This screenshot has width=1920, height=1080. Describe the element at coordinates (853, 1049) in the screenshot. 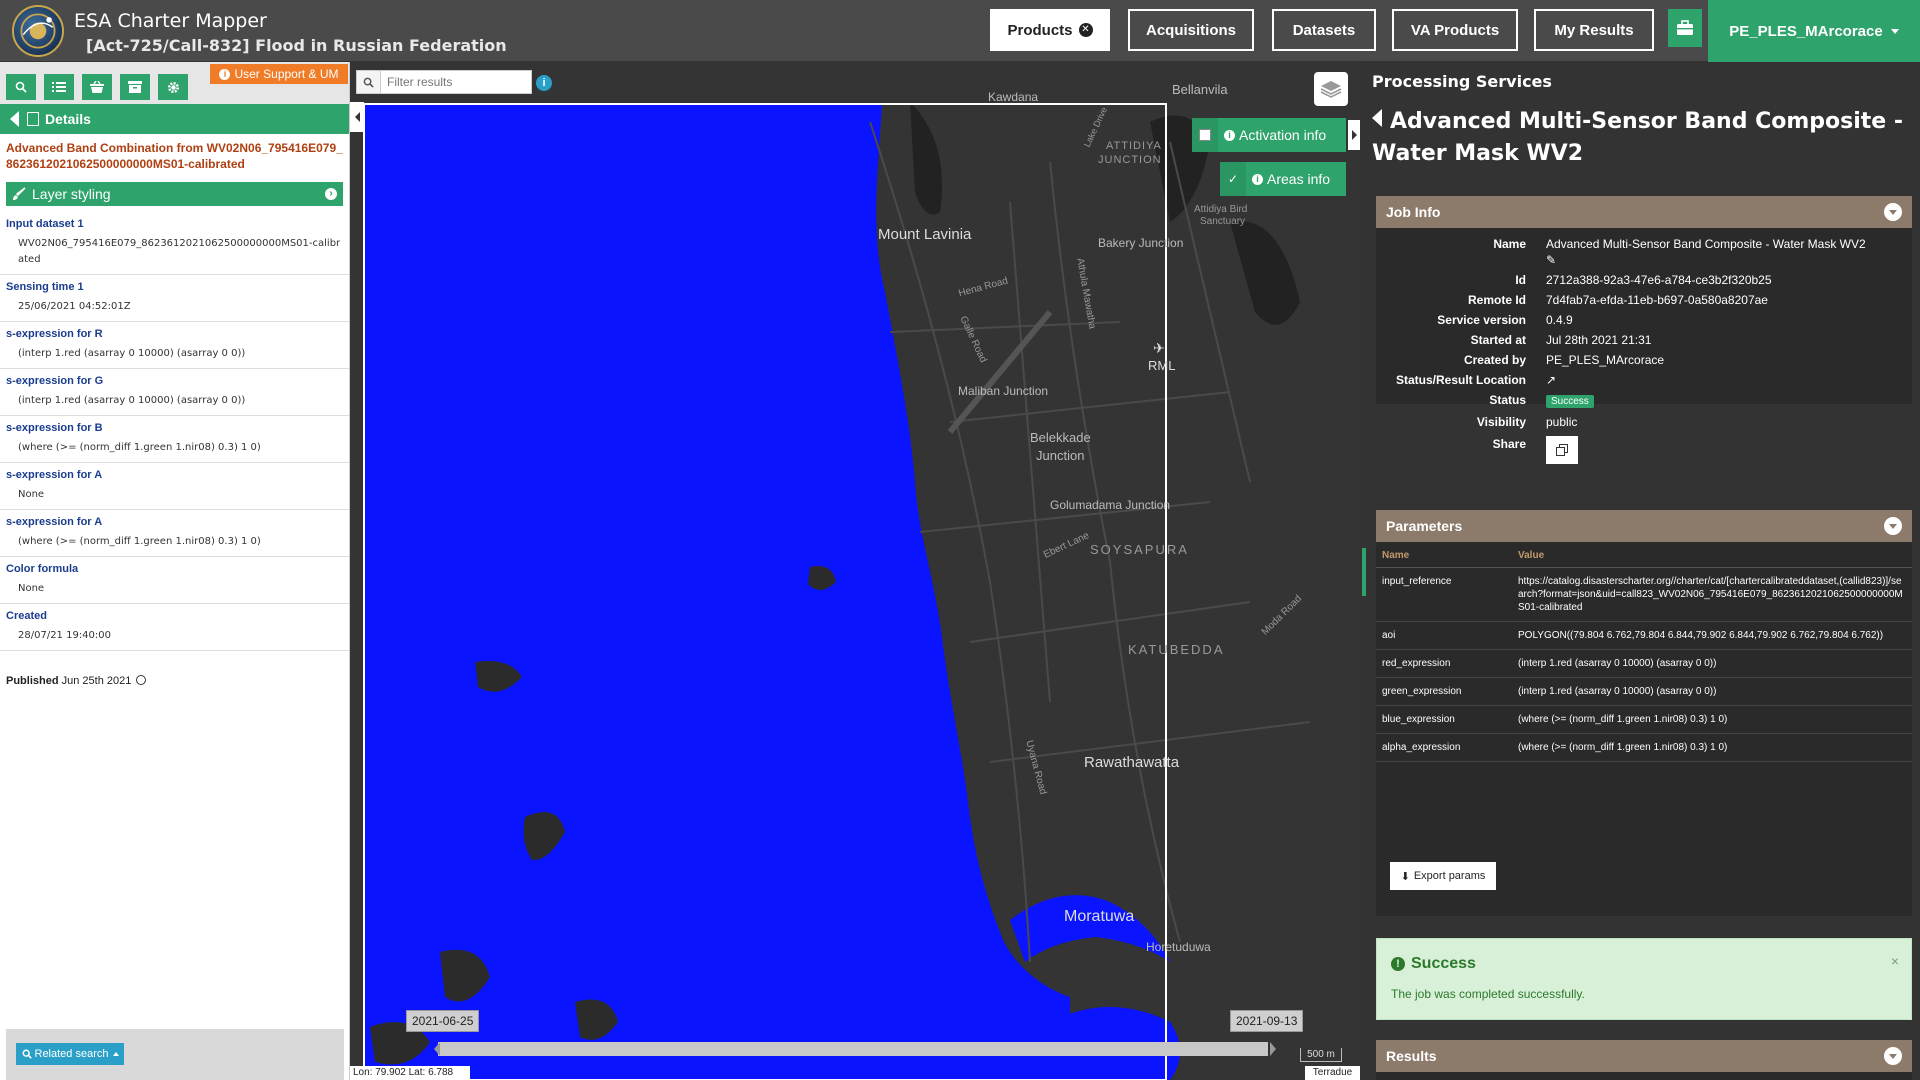

I see `timeline-slider` at that location.